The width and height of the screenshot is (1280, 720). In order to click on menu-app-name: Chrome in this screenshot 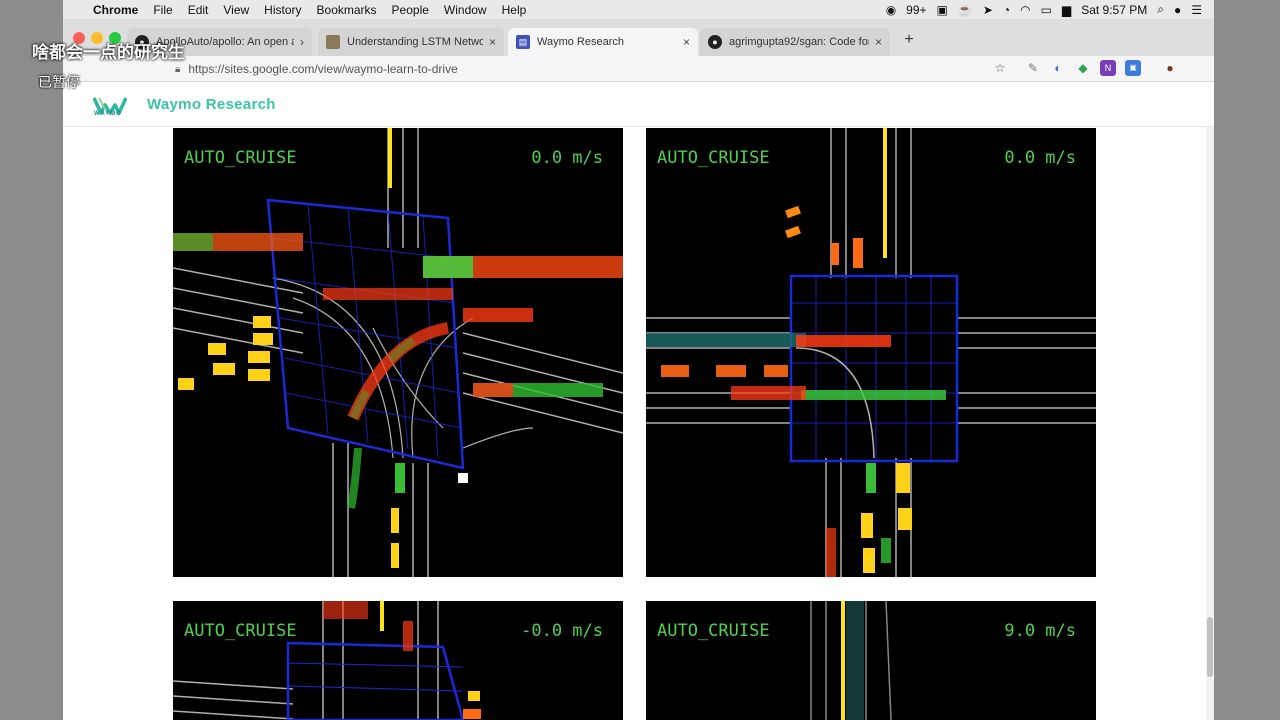, I will do `click(115, 10)`.